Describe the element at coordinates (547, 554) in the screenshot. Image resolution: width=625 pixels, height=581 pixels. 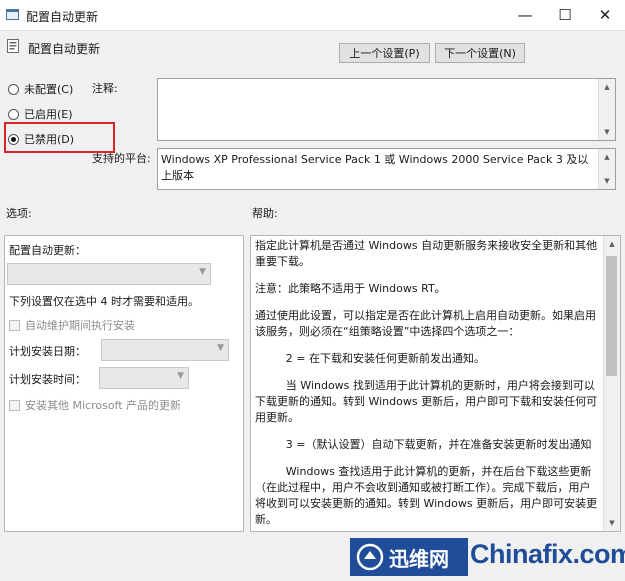
I see `watermark-site: Chinafix.com` at that location.